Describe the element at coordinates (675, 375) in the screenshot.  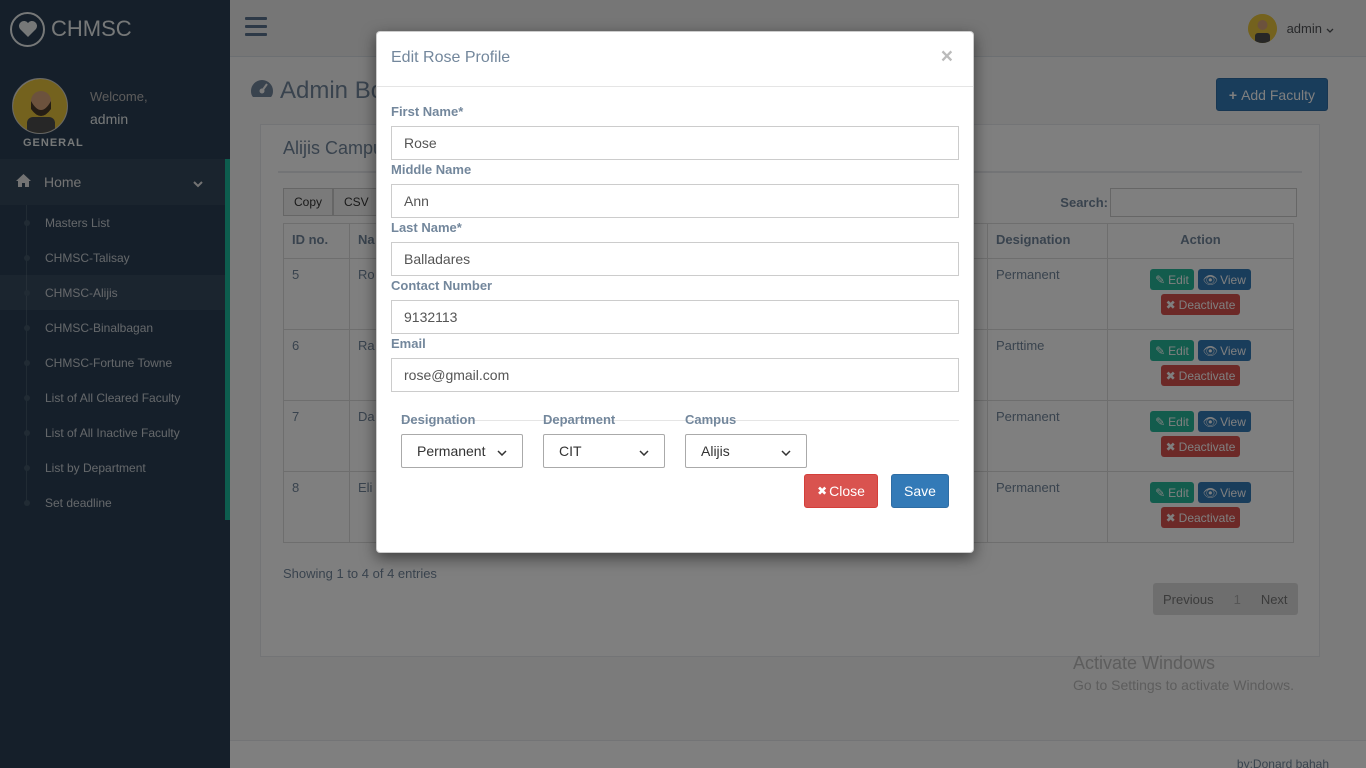
I see `email-field: rose@gmail.com` at that location.